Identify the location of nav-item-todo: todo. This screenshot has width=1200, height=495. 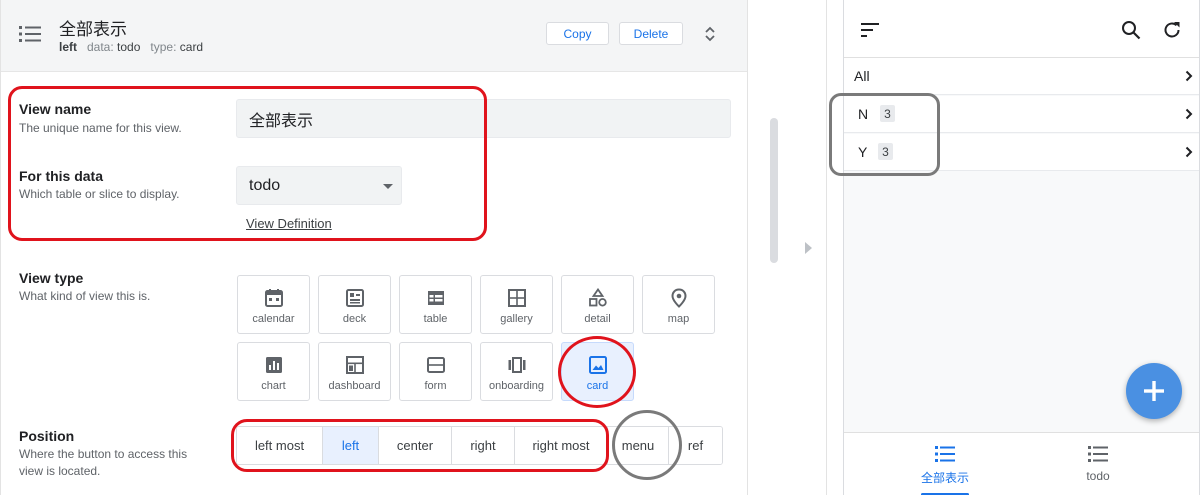
(1098, 464).